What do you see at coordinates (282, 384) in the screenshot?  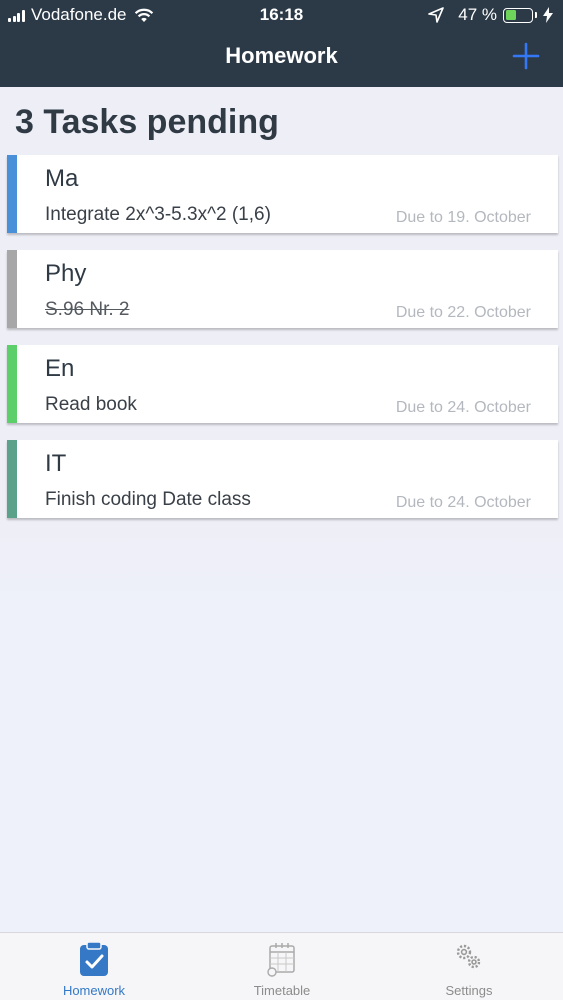 I see `task-card: En Read book Due to 24. October` at bounding box center [282, 384].